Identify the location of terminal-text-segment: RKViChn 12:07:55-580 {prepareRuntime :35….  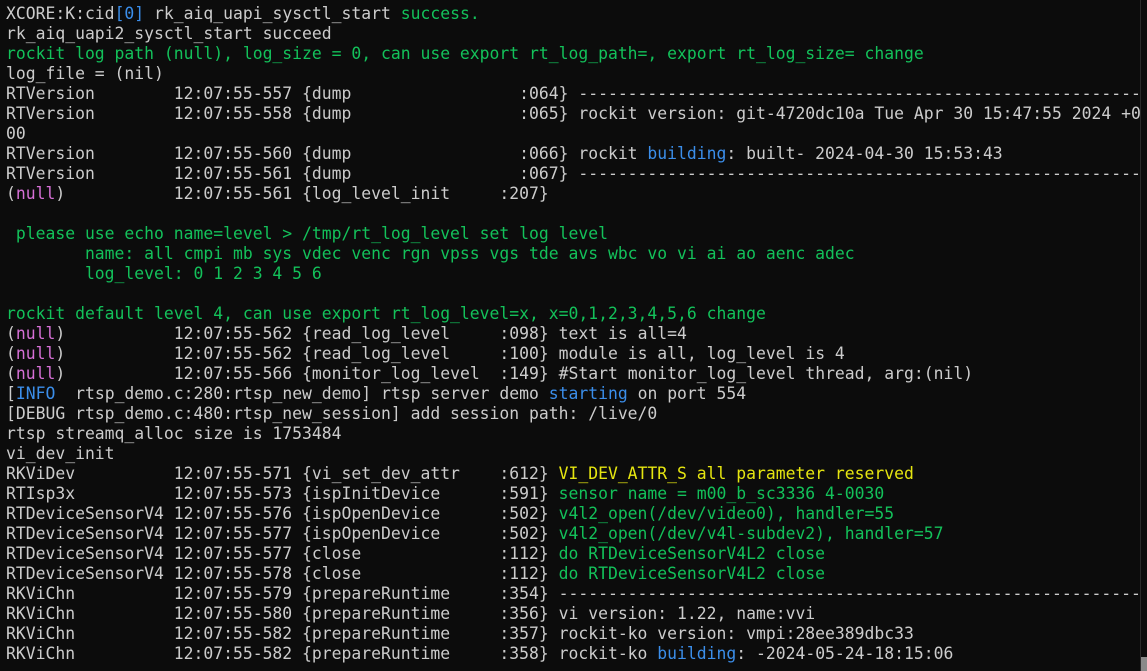
(411, 613).